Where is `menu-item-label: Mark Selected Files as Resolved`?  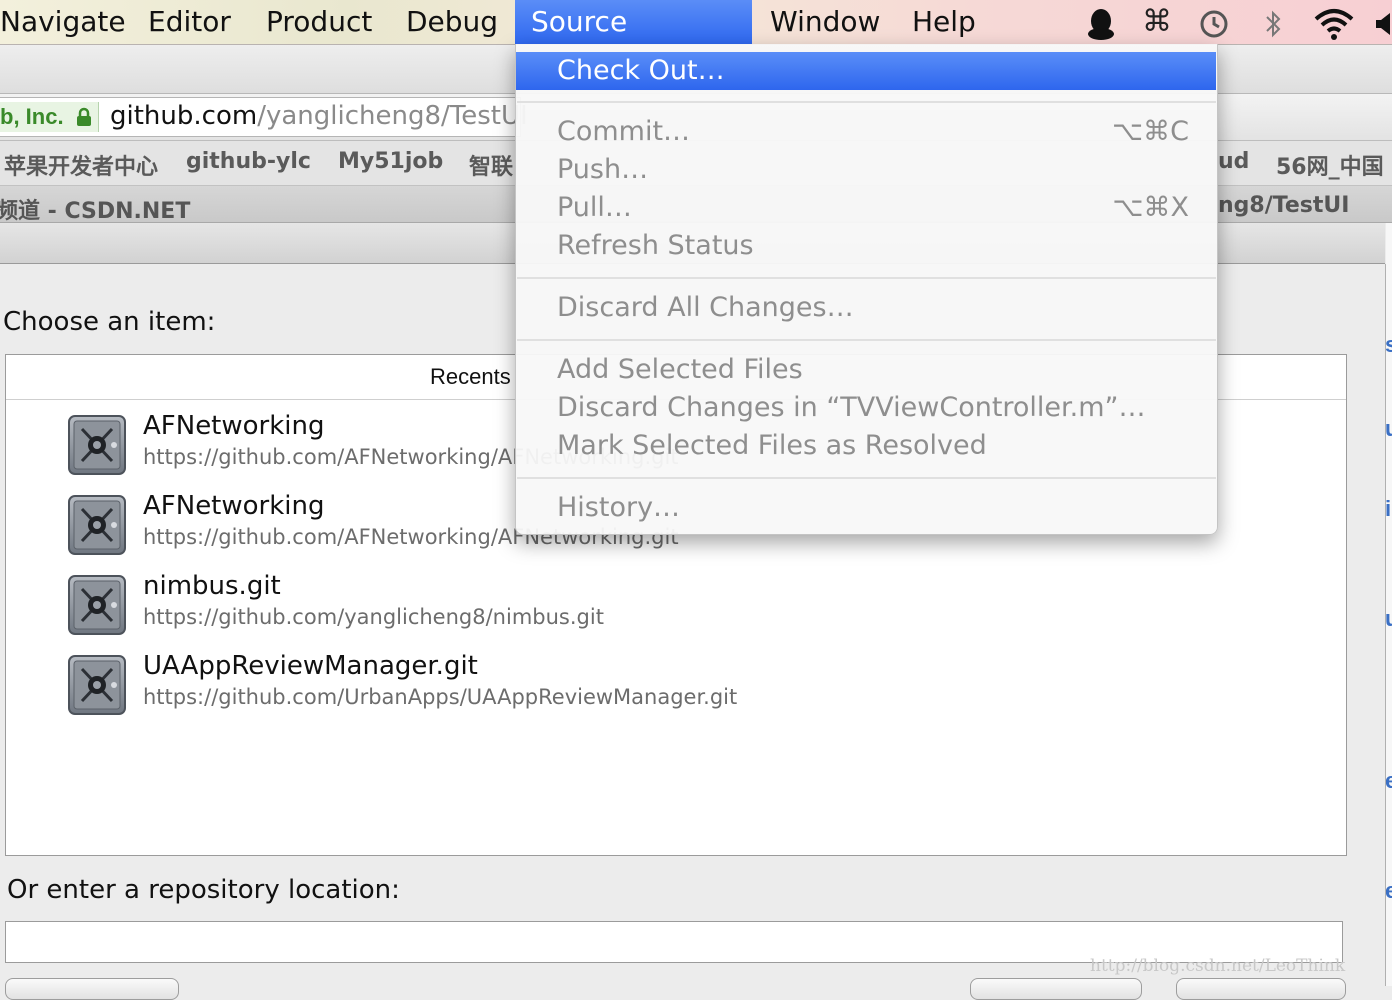 menu-item-label: Mark Selected Files as Resolved is located at coordinates (772, 445).